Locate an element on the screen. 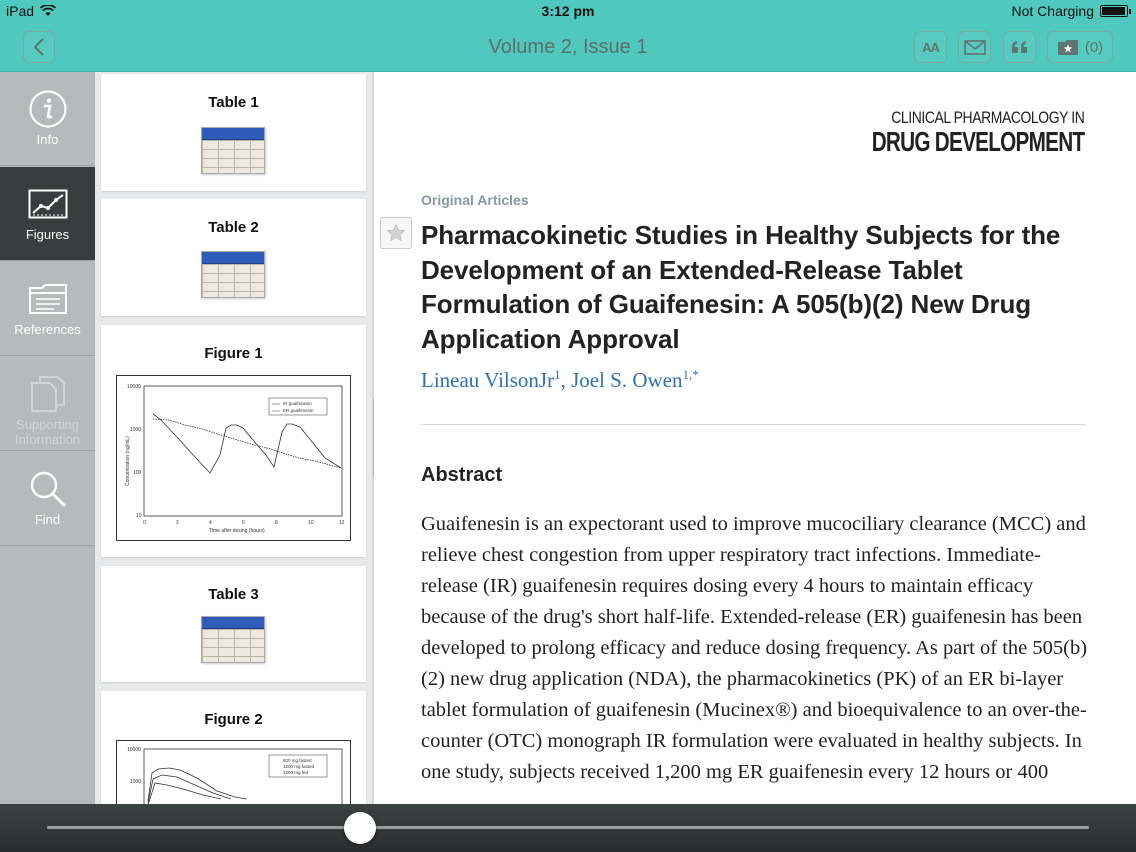  legend-label: 1200 mg fasted is located at coordinates (299, 766).